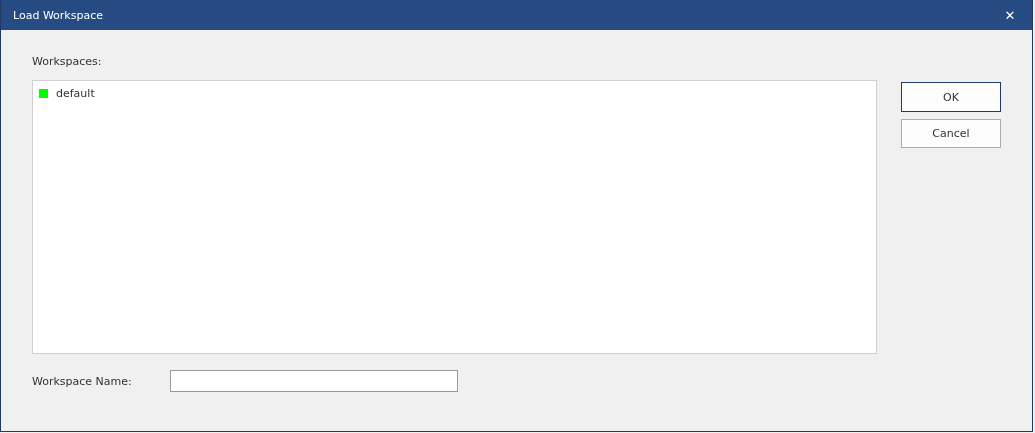 This screenshot has width=1035, height=433. What do you see at coordinates (75, 93) in the screenshot?
I see `workspace-name: default` at bounding box center [75, 93].